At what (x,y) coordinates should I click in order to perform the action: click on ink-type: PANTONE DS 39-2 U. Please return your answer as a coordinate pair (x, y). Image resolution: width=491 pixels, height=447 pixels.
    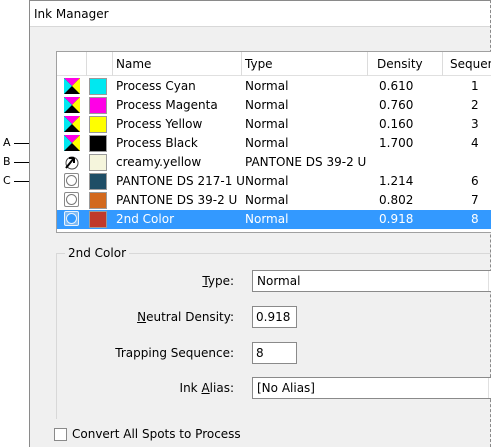
    Looking at the image, I should click on (306, 162).